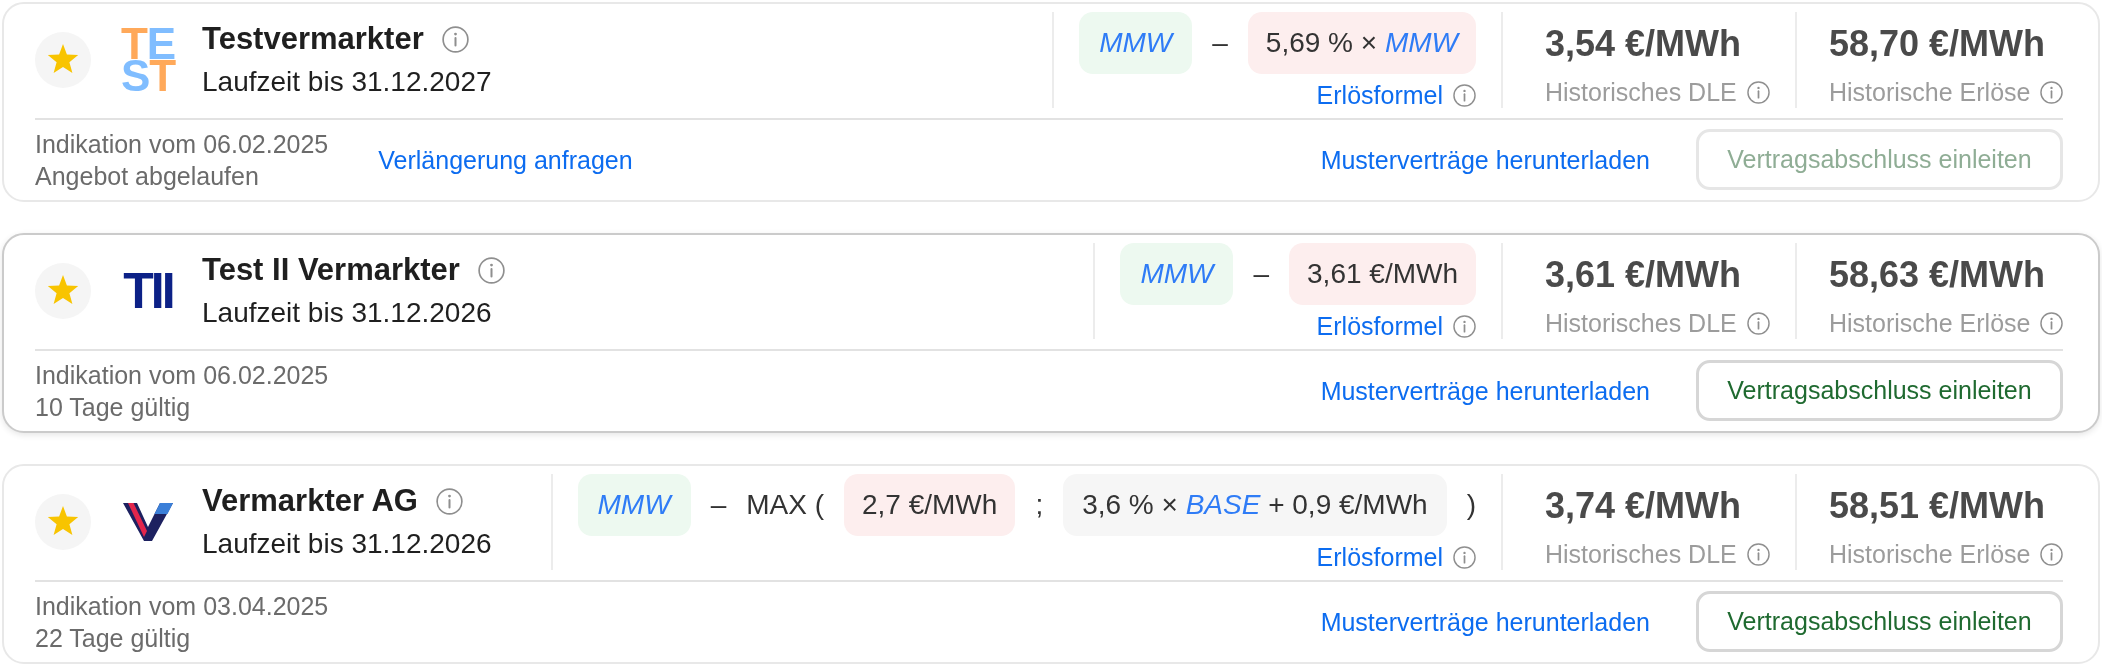 The width and height of the screenshot is (2102, 668). I want to click on validity-text: Angebot abgelaufen, so click(147, 176).